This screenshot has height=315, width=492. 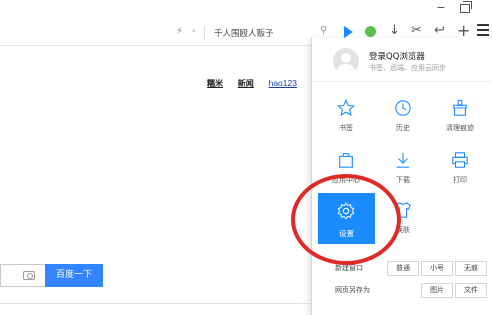 I want to click on login-subtitle: 书签、远端、应用云同步, so click(x=407, y=68).